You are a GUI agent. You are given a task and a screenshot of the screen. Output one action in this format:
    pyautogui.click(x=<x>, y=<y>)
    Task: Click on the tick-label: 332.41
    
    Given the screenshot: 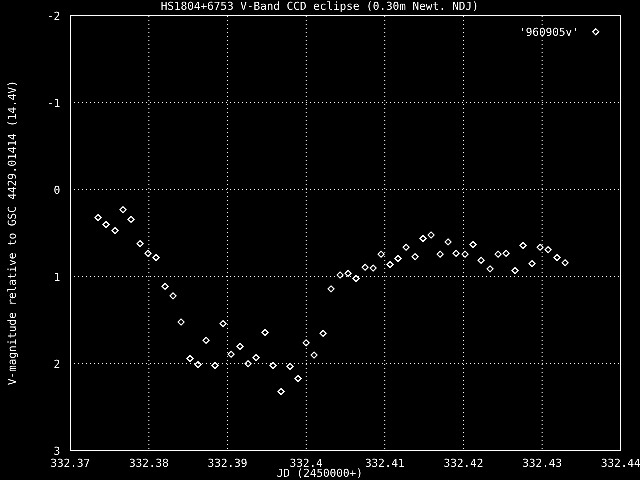 What is the action you would take?
    pyautogui.click(x=385, y=463)
    